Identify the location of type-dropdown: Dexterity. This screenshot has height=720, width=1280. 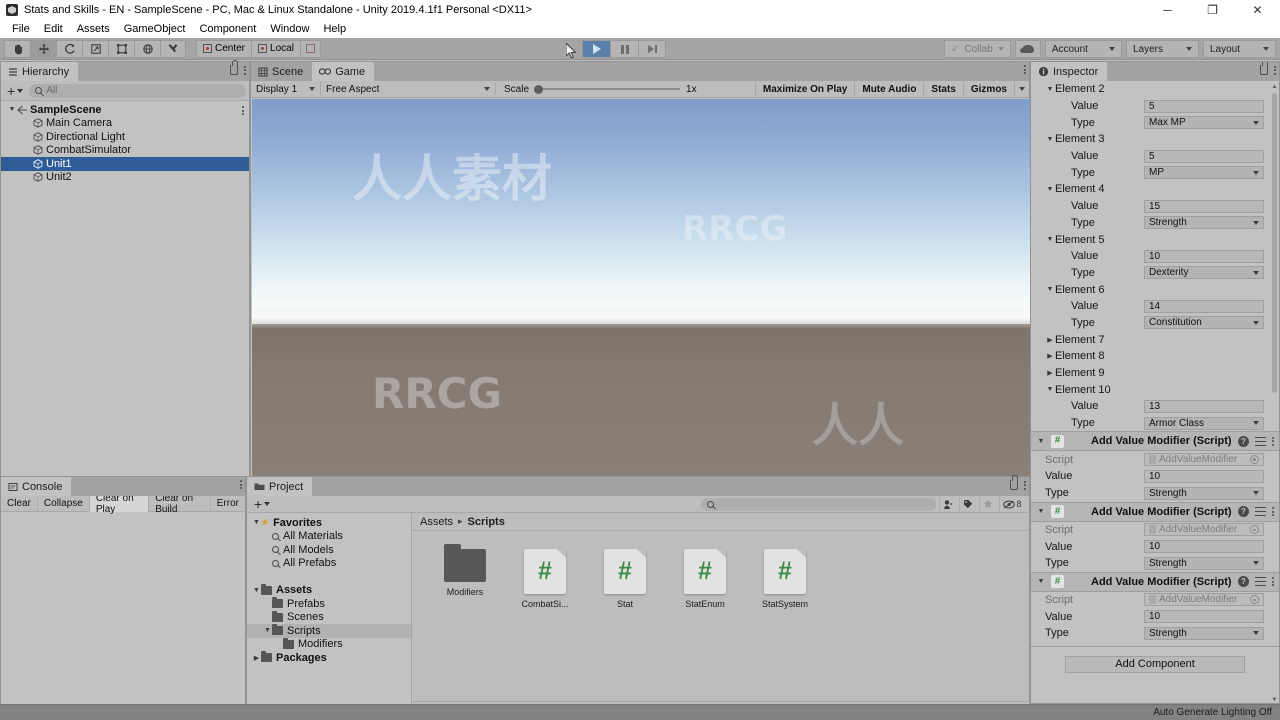
(1204, 273).